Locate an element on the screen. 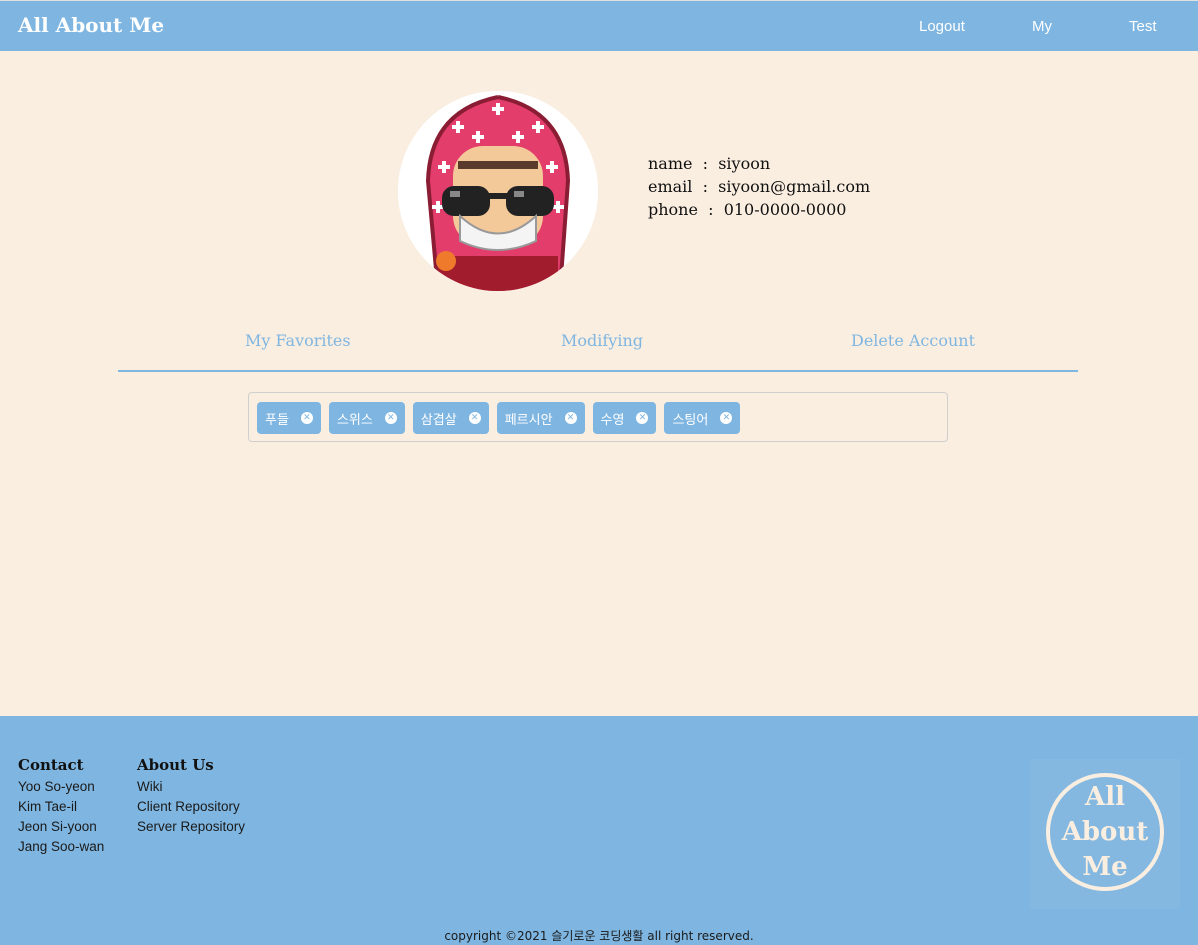  wiki-link: Wiki is located at coordinates (191, 787).